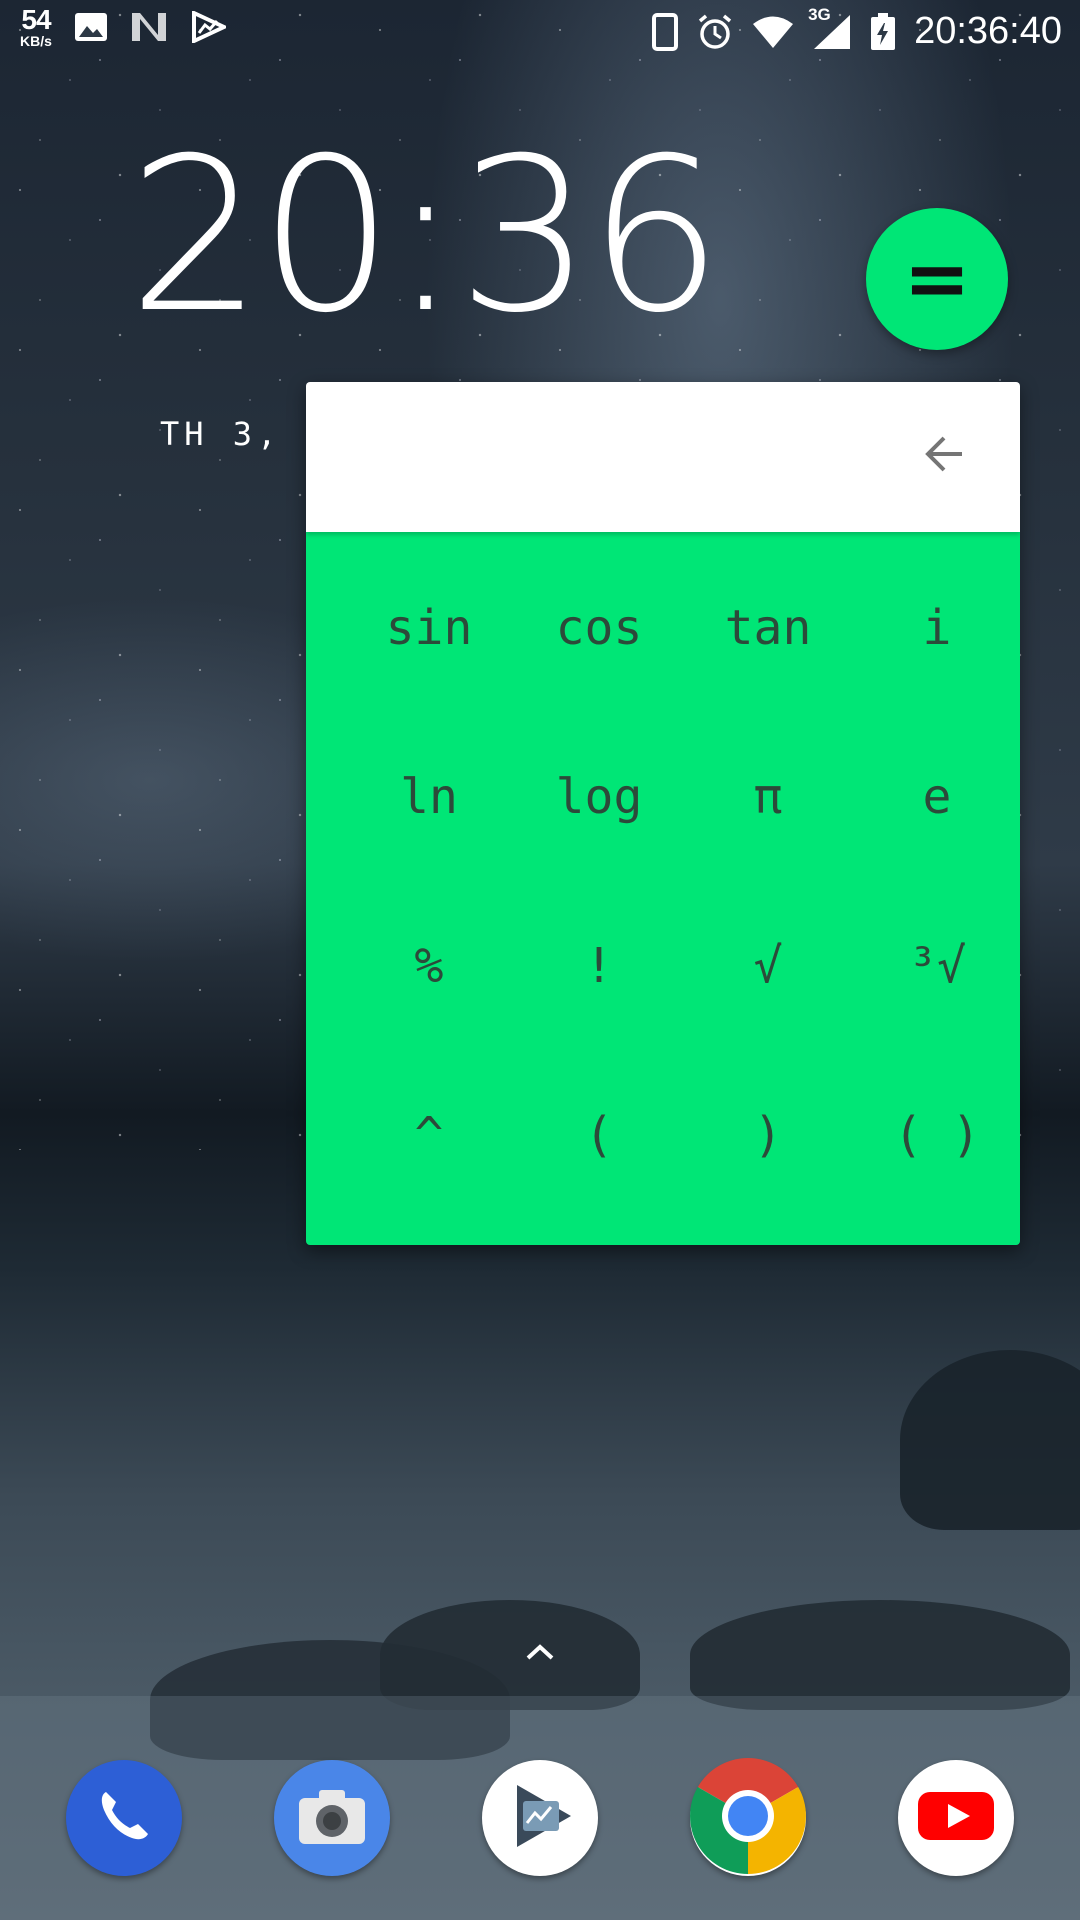  Describe the element at coordinates (429, 628) in the screenshot. I see `sin-key: sin` at that location.